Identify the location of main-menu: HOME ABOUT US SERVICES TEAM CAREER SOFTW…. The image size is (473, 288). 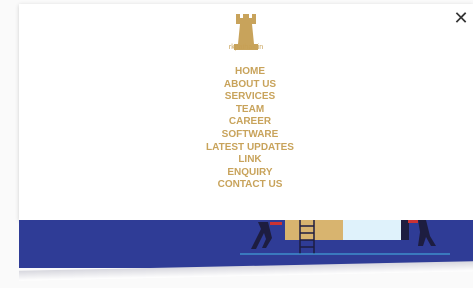
(250, 129).